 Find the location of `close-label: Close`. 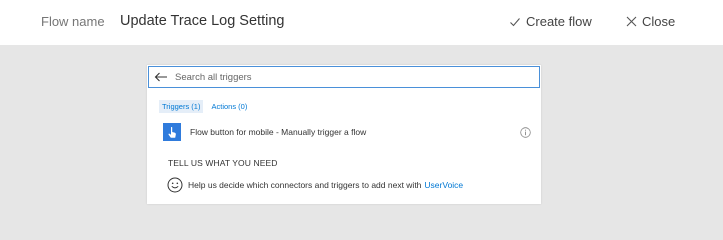

close-label: Close is located at coordinates (659, 21).